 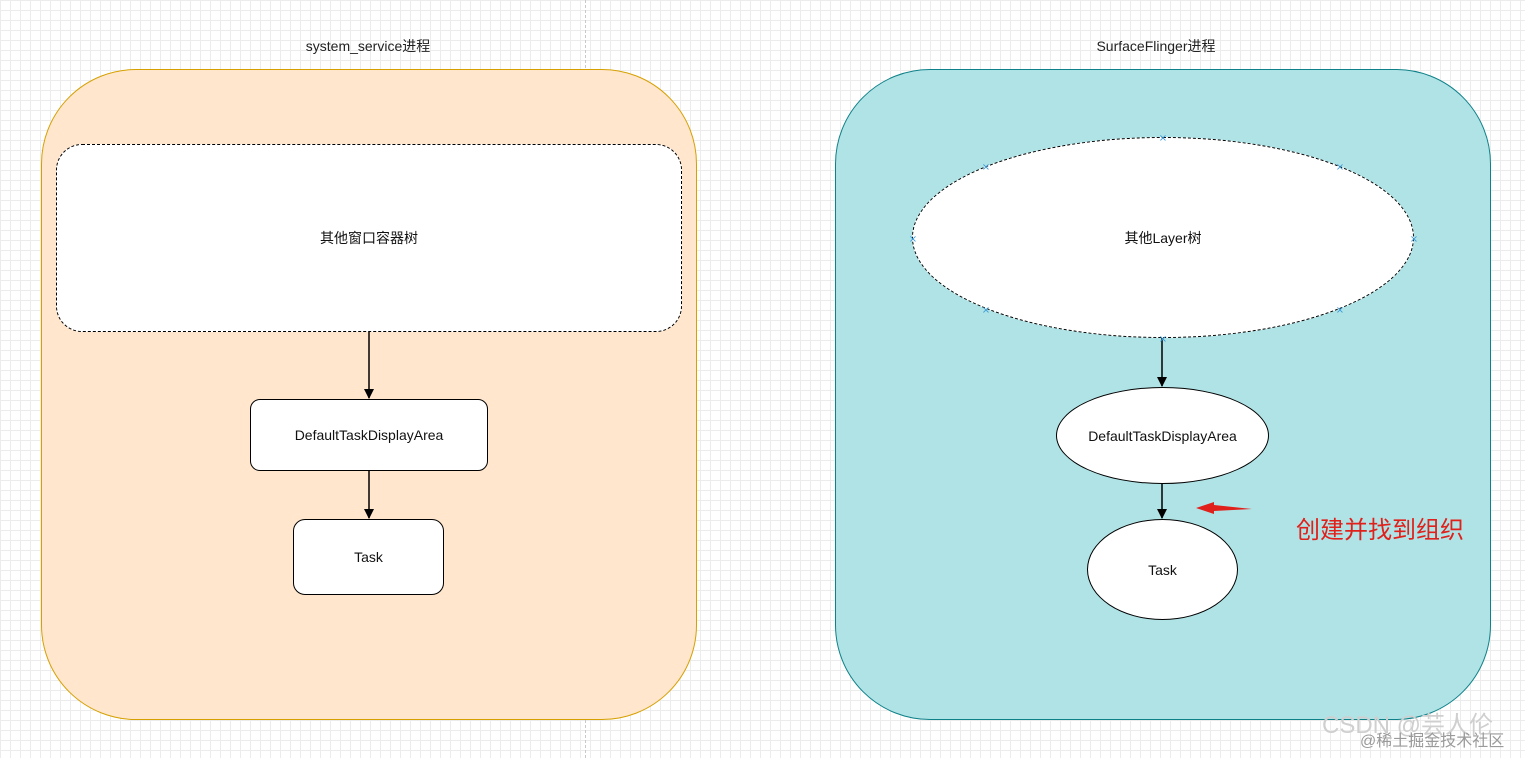 What do you see at coordinates (1224, 508) in the screenshot?
I see `red-annotation-arrow` at bounding box center [1224, 508].